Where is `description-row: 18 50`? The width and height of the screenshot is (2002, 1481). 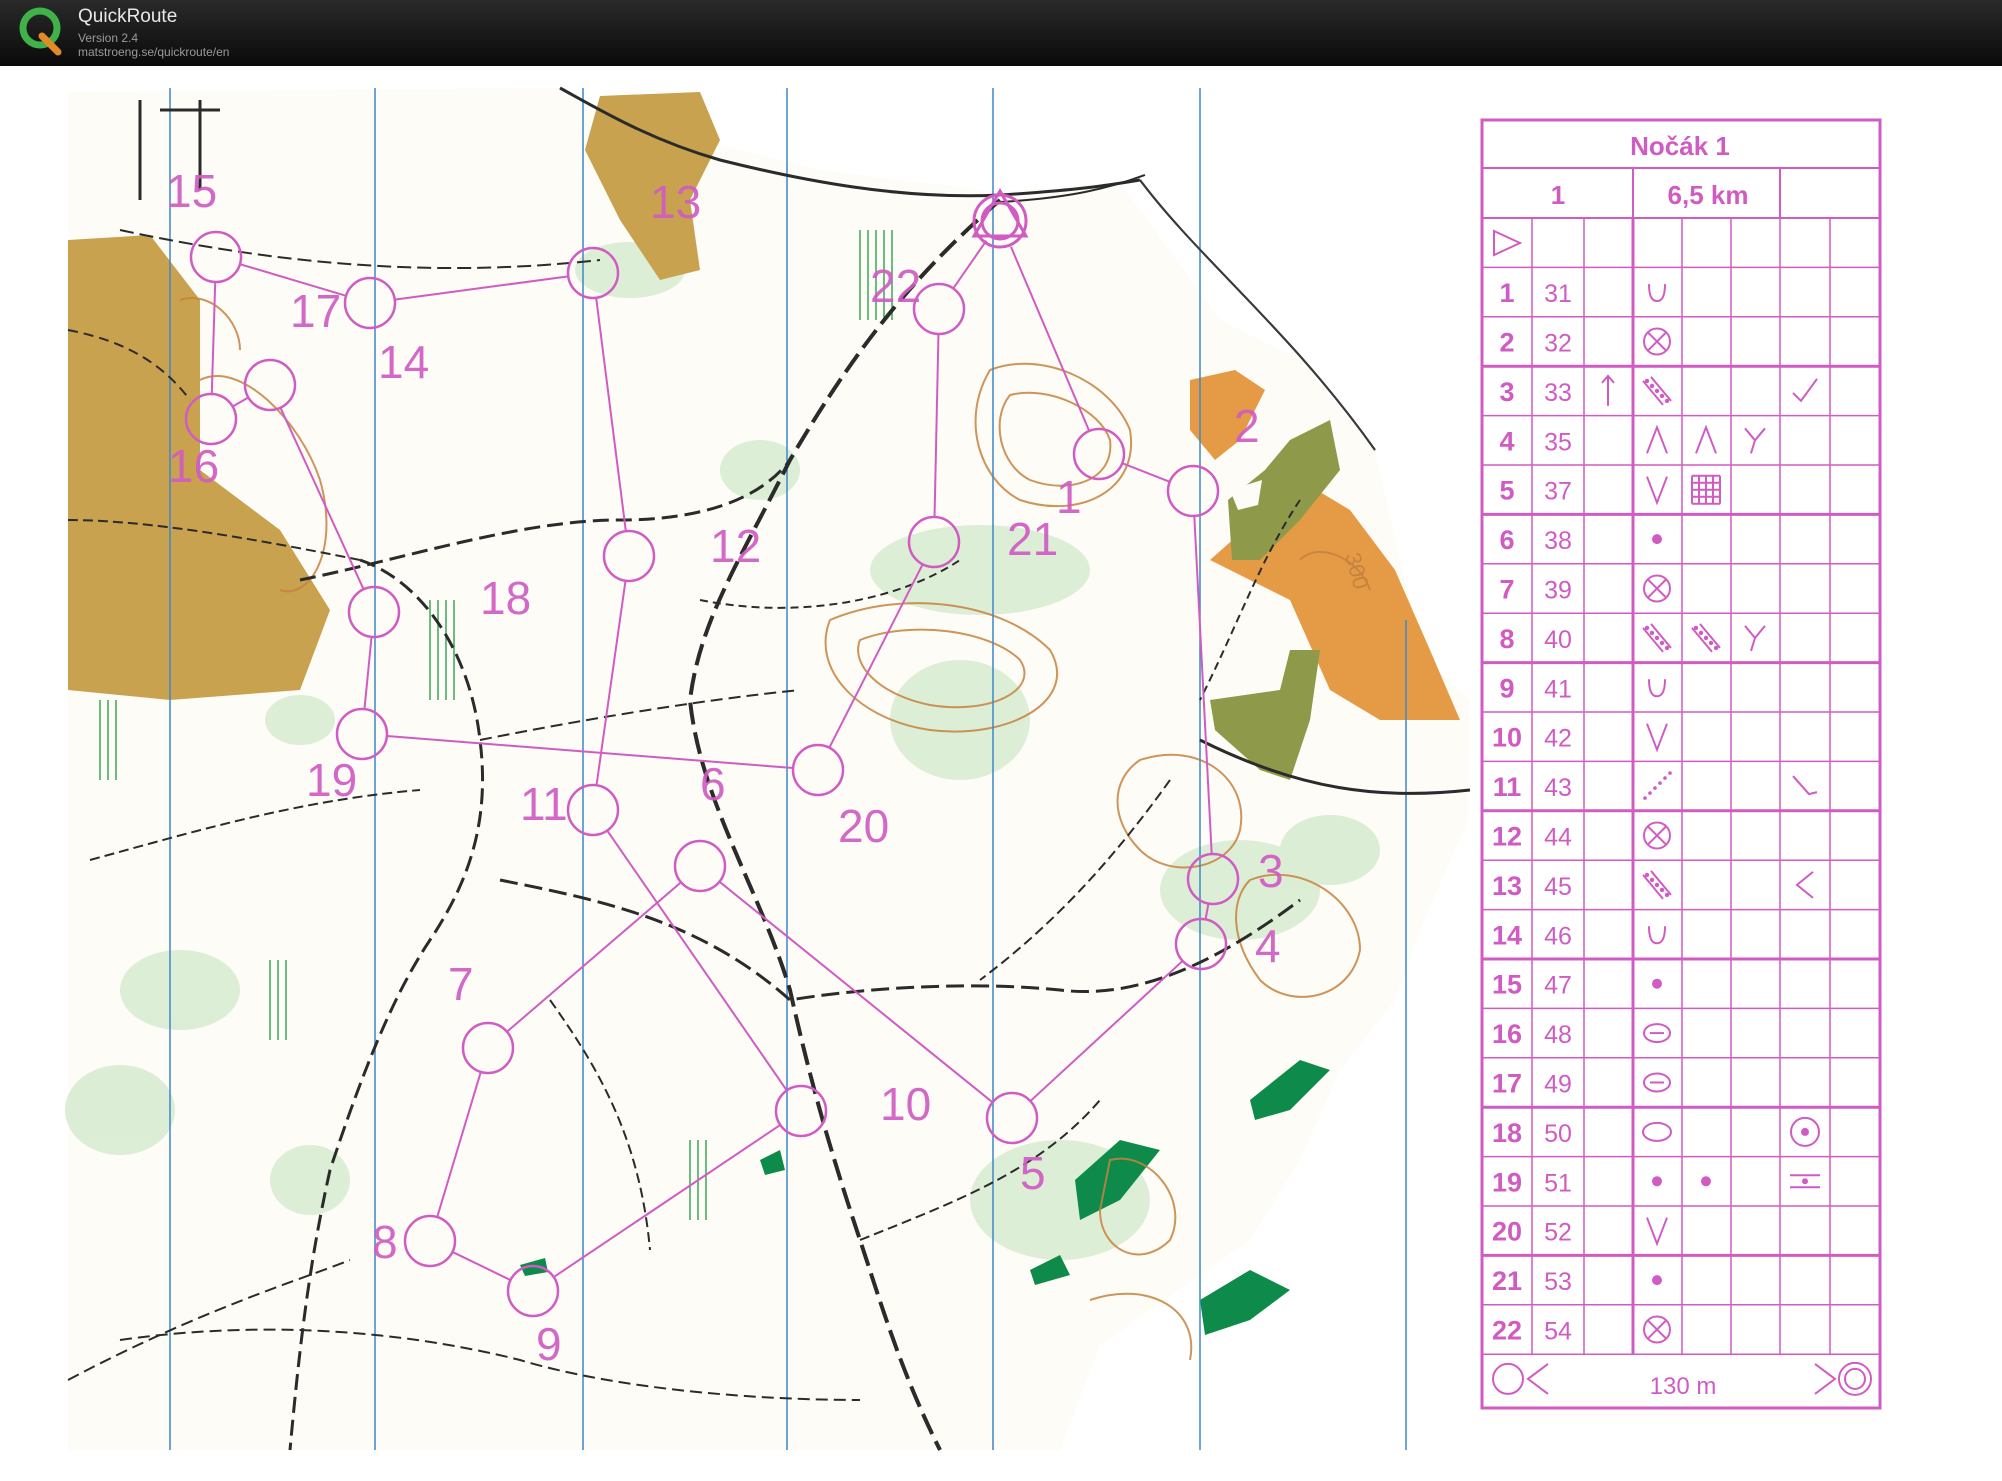 description-row: 18 50 is located at coordinates (1656, 1132).